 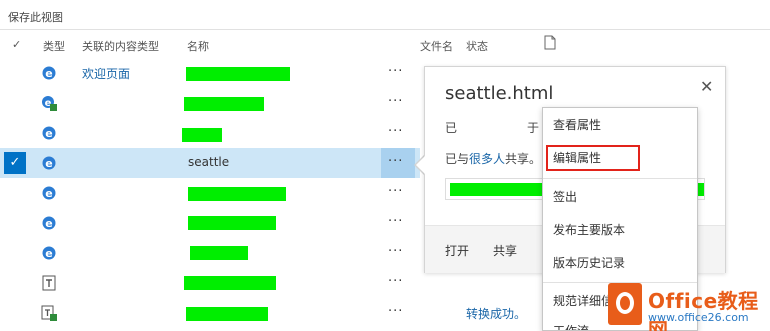 I want to click on menu-item-publish-major: 发布主要版本, so click(x=620, y=230).